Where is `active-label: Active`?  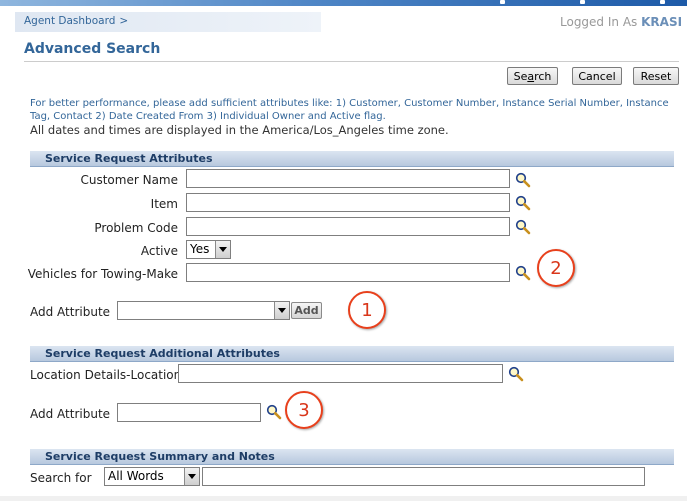 active-label: Active is located at coordinates (159, 251).